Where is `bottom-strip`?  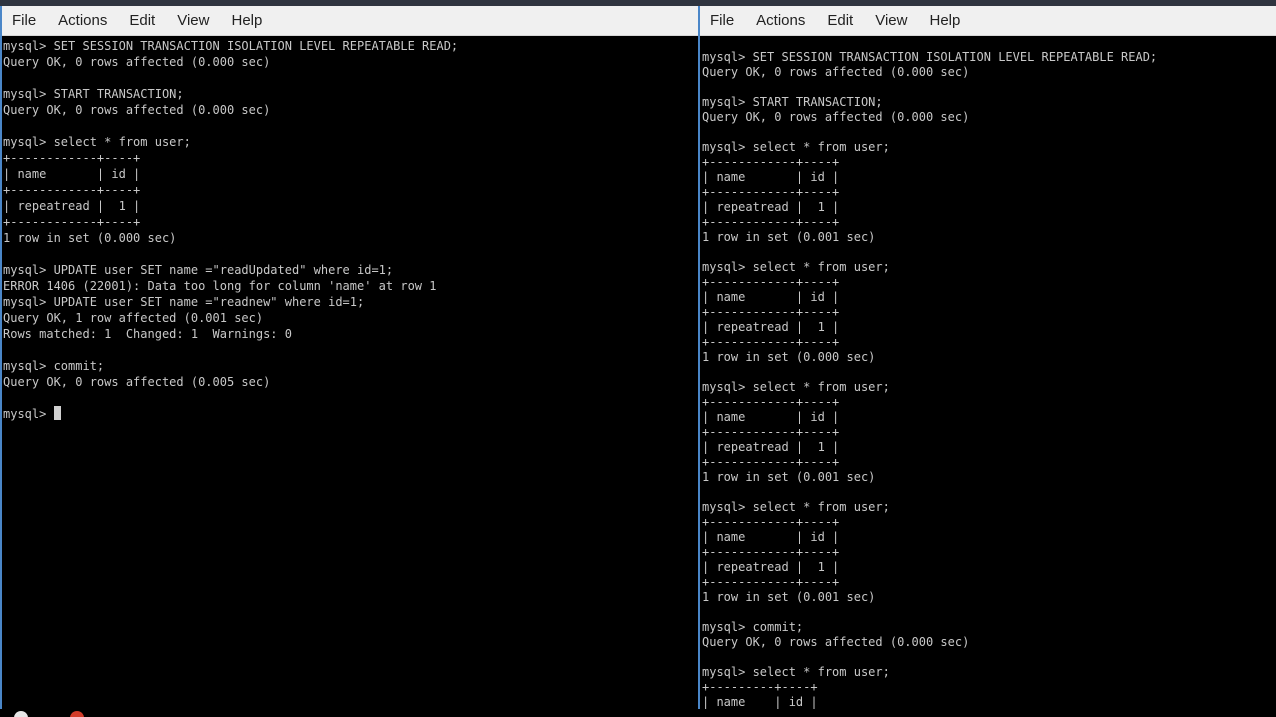
bottom-strip is located at coordinates (349, 713).